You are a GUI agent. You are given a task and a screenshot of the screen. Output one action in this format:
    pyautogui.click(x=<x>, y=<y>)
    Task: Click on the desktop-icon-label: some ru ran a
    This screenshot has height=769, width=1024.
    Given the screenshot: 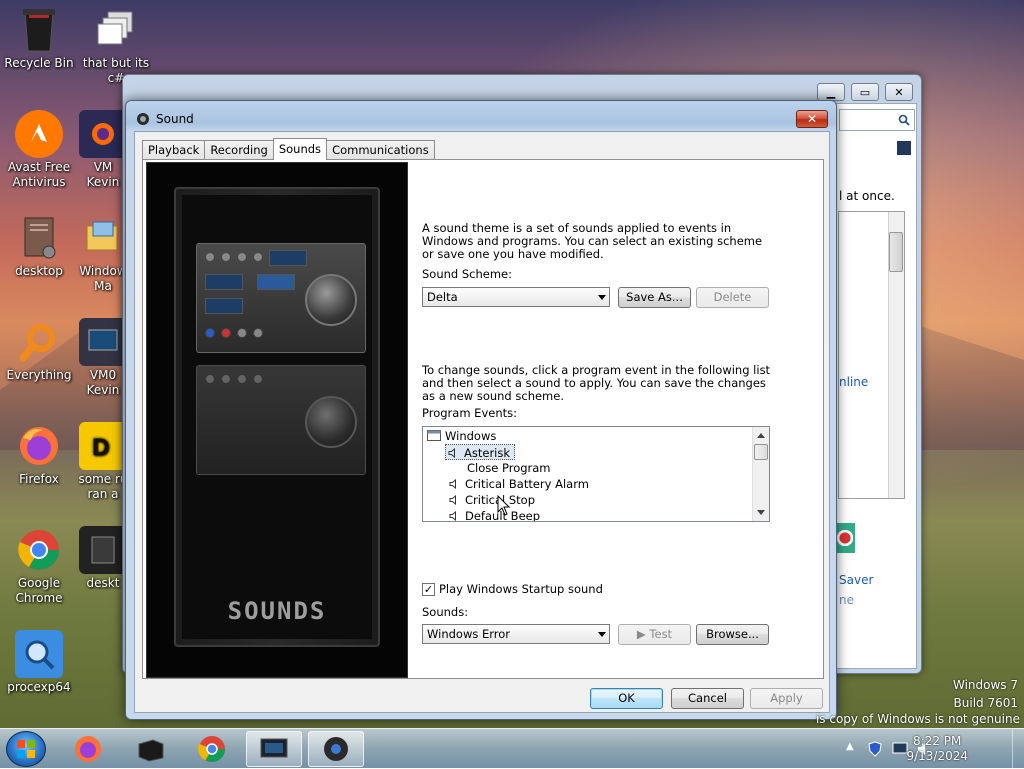 What is the action you would take?
    pyautogui.click(x=103, y=486)
    